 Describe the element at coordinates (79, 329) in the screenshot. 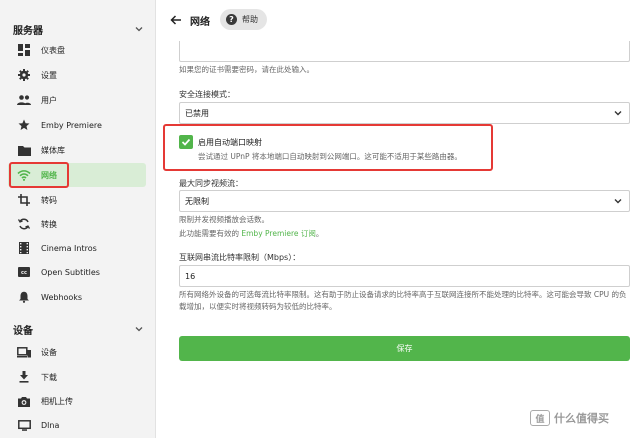

I see `section-header-devices: 设备` at that location.